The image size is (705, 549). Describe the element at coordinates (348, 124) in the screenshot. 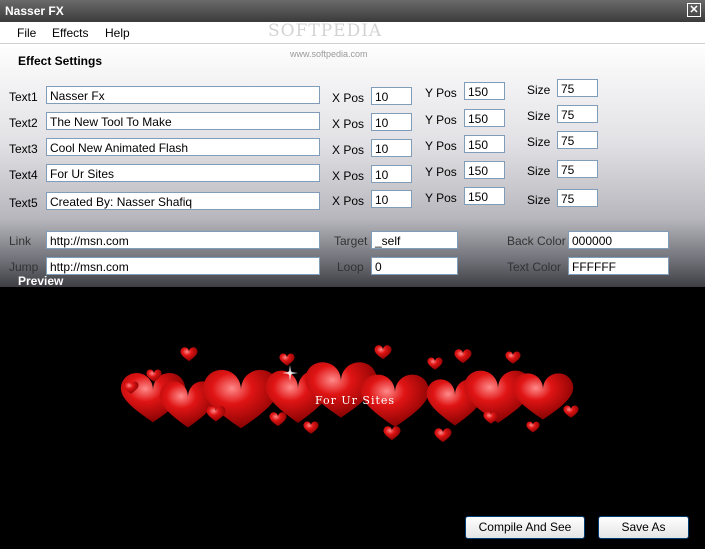

I see `text2-xpos-label: X Pos` at that location.